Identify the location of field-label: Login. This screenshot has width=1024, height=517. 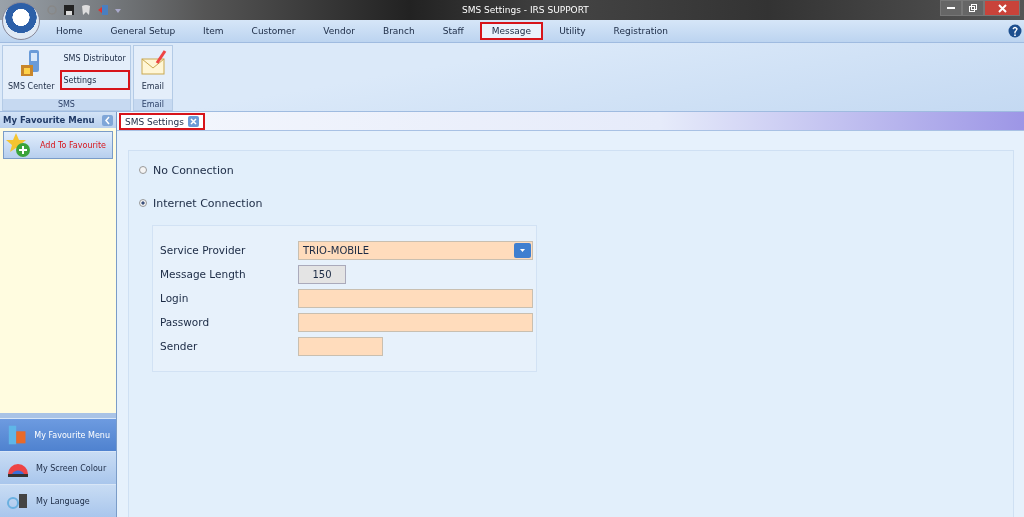
(175, 298).